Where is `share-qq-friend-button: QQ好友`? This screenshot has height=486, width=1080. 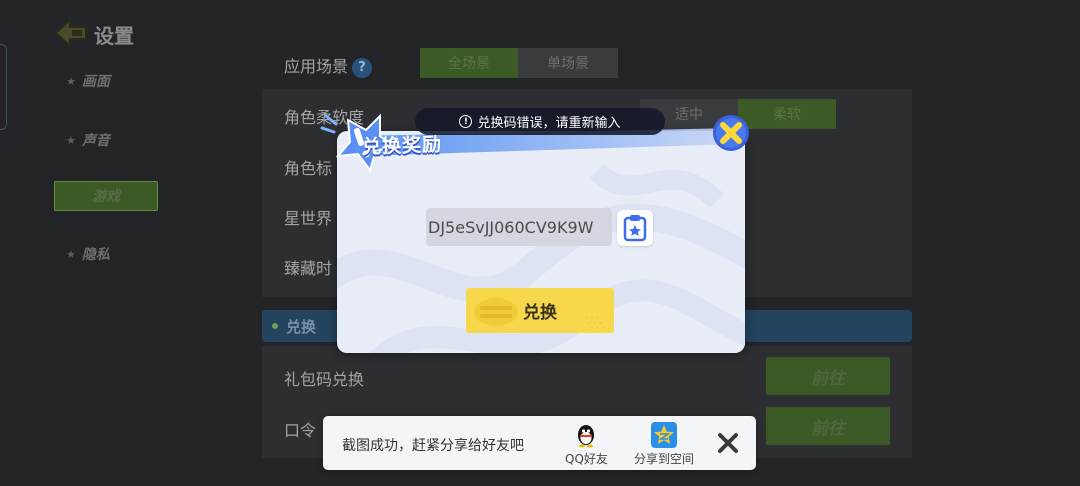
share-qq-friend-button: QQ好友 is located at coordinates (586, 444).